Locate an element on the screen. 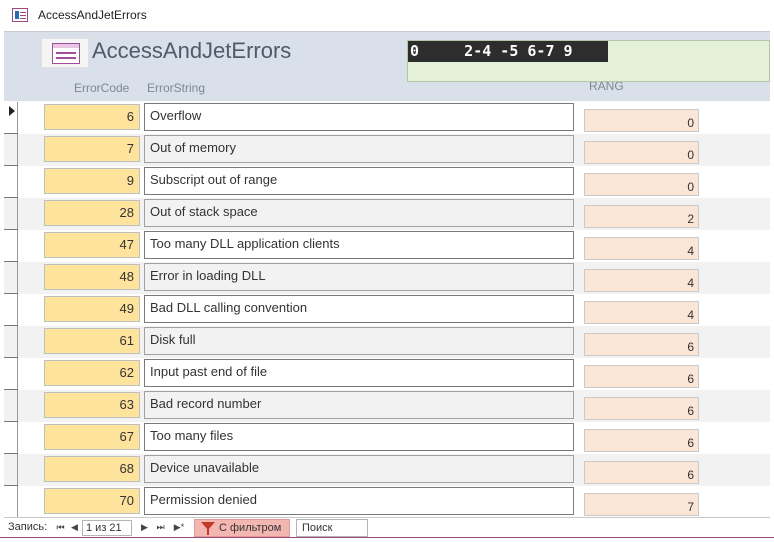 This screenshot has width=774, height=542. form-logo-icon is located at coordinates (65, 53).